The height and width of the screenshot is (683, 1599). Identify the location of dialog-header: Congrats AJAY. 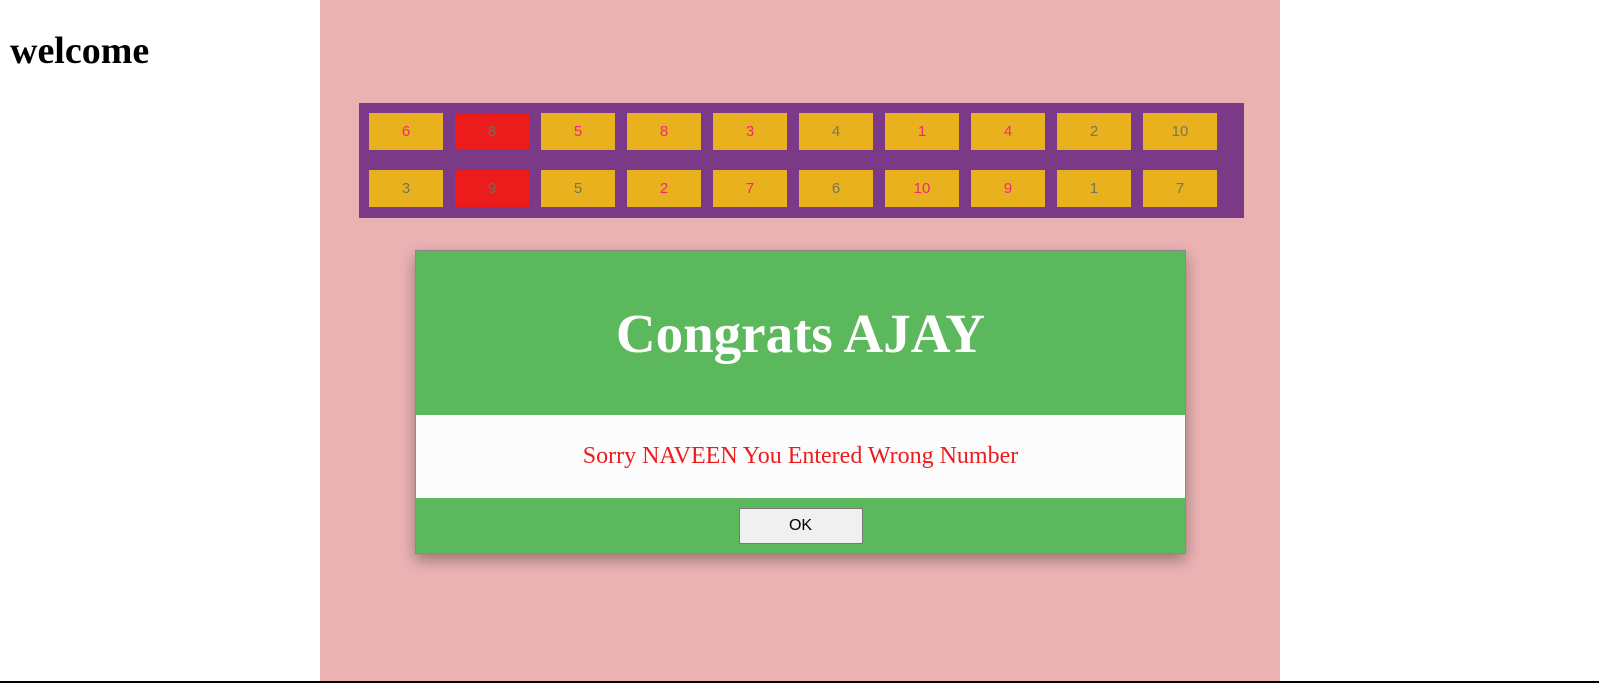
(800, 333).